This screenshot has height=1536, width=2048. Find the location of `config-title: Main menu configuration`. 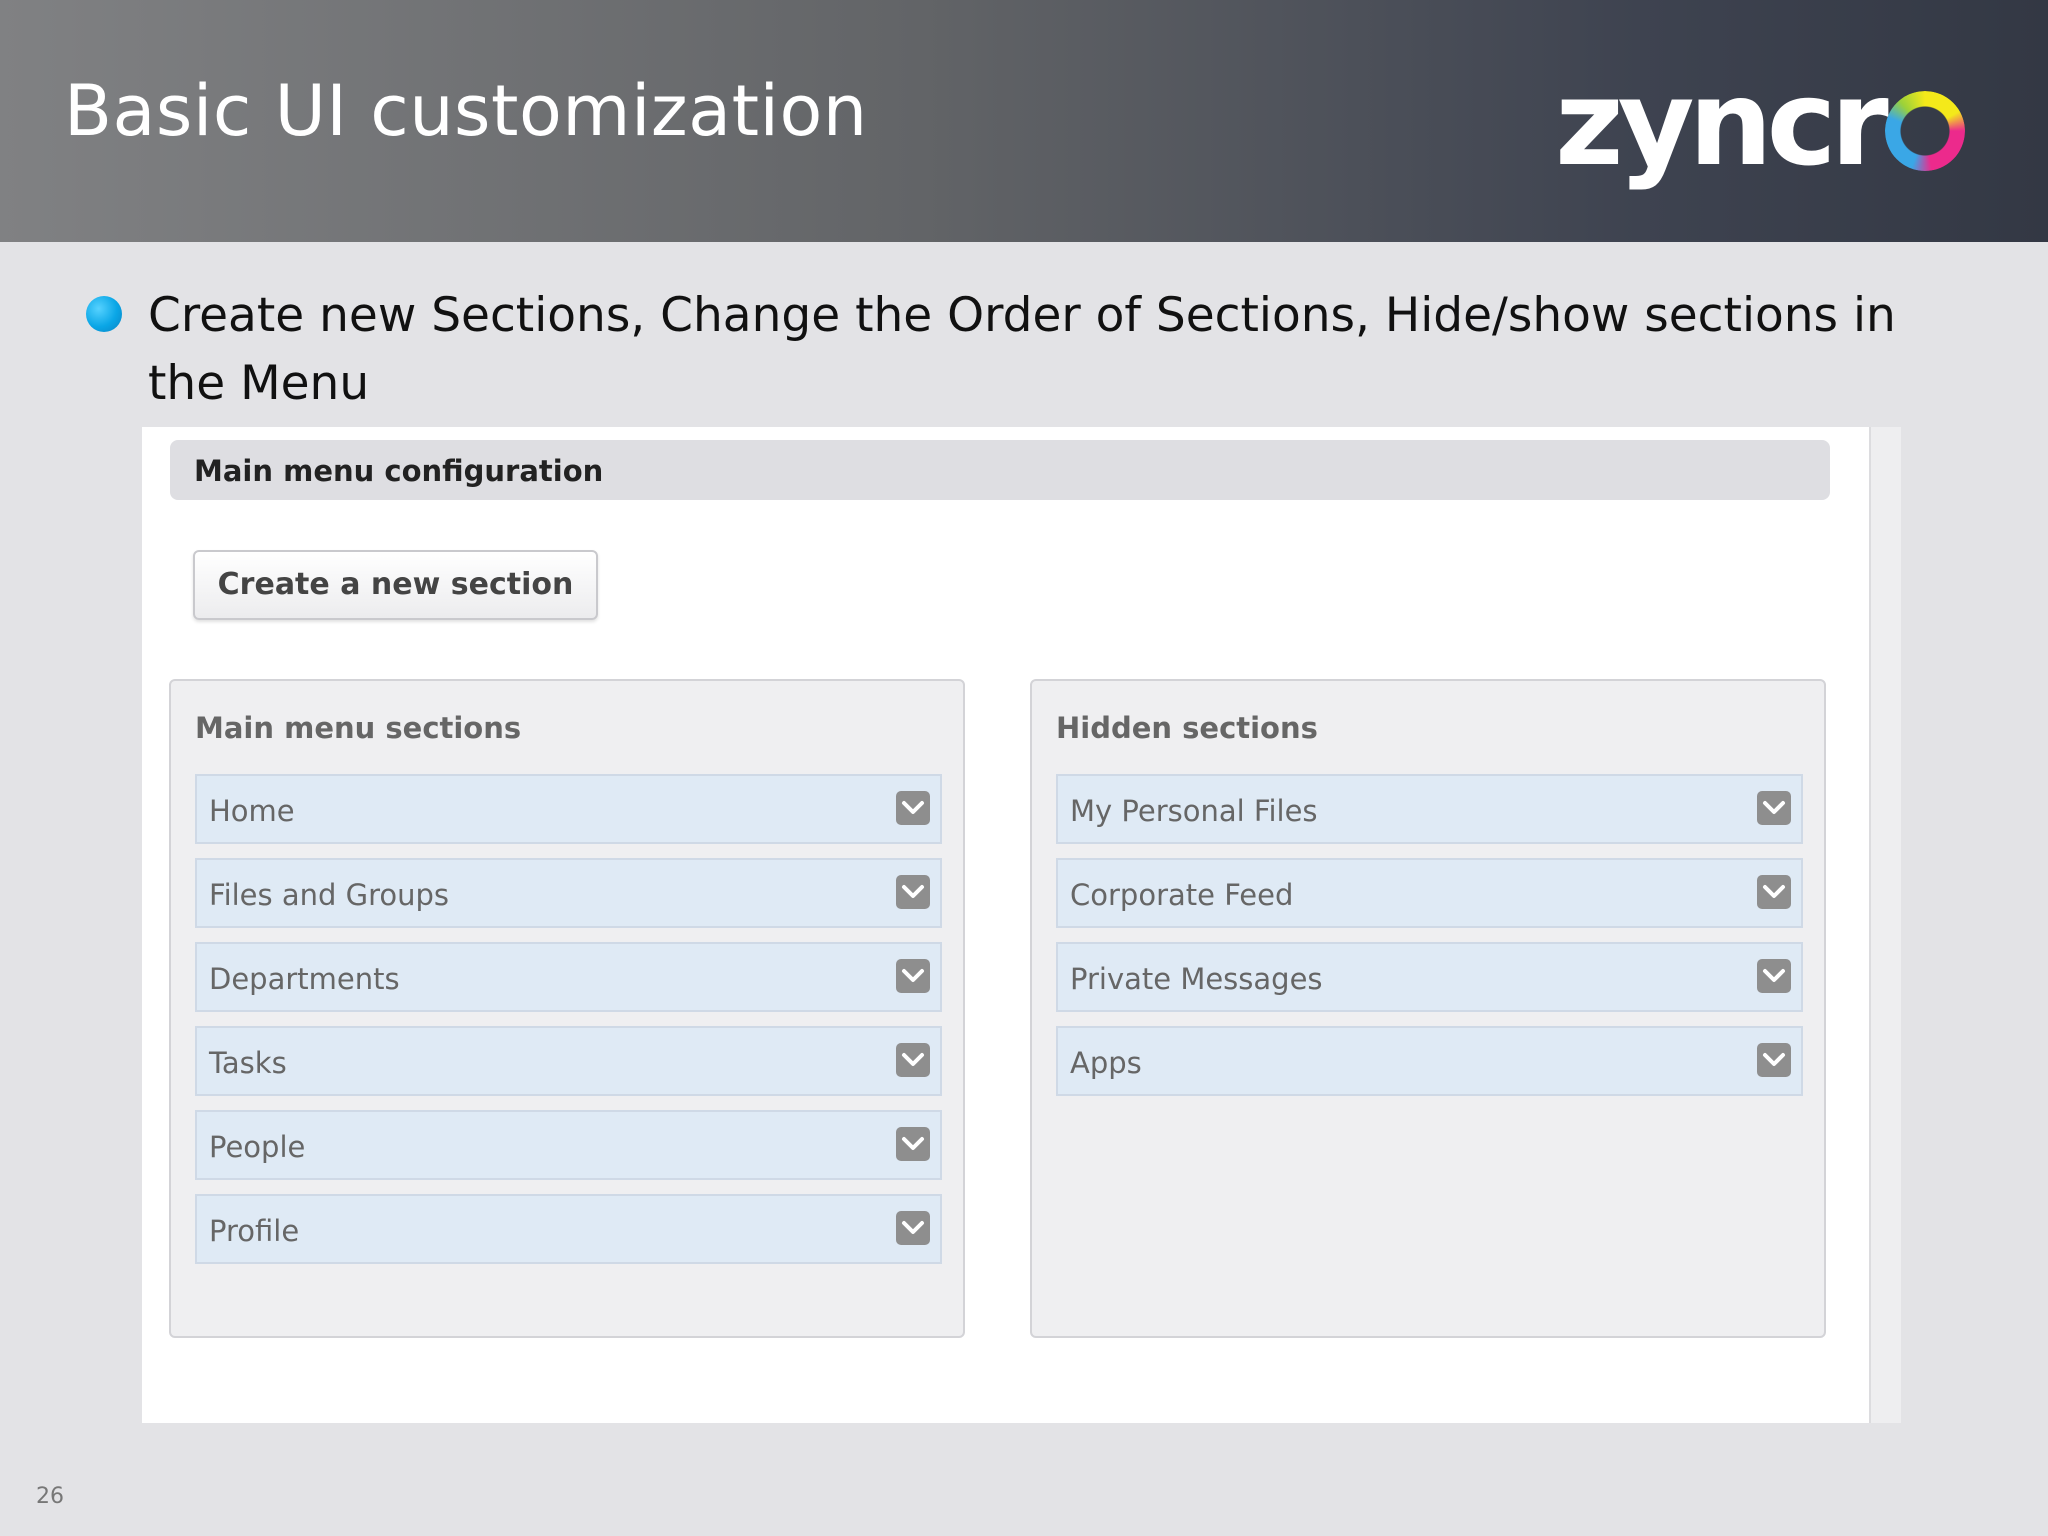

config-title: Main menu configuration is located at coordinates (399, 471).